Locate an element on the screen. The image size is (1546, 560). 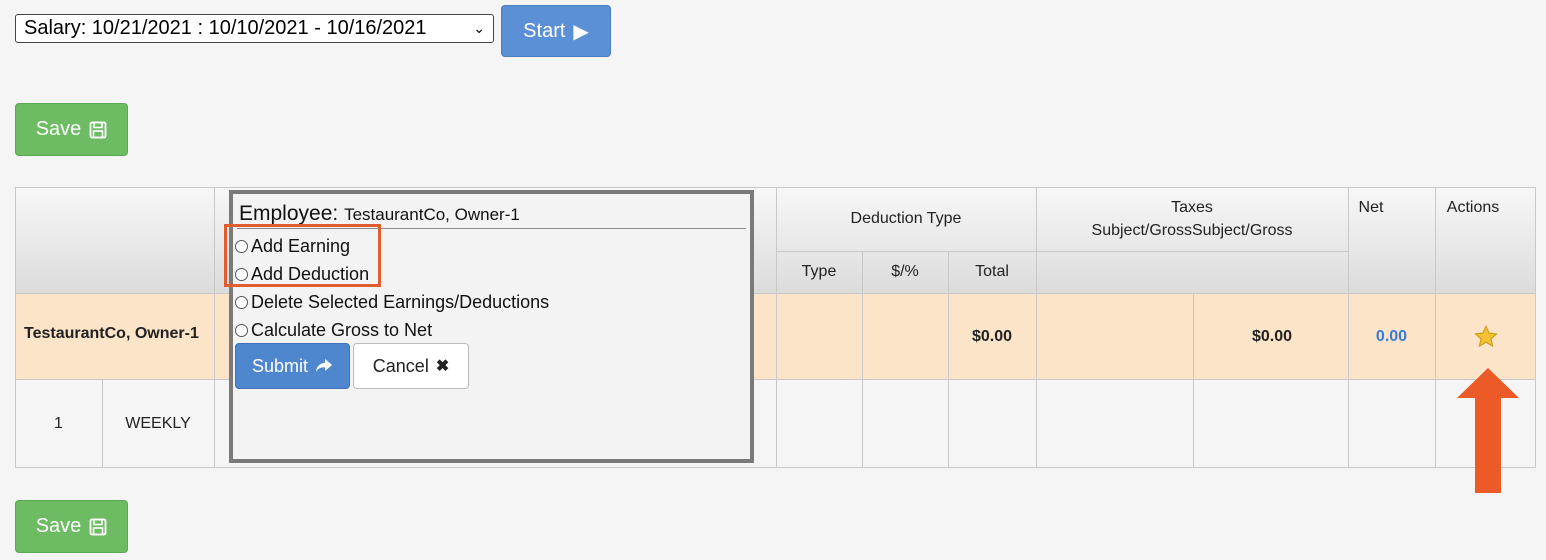
cancel-button-label: Cancel is located at coordinates (400, 365).